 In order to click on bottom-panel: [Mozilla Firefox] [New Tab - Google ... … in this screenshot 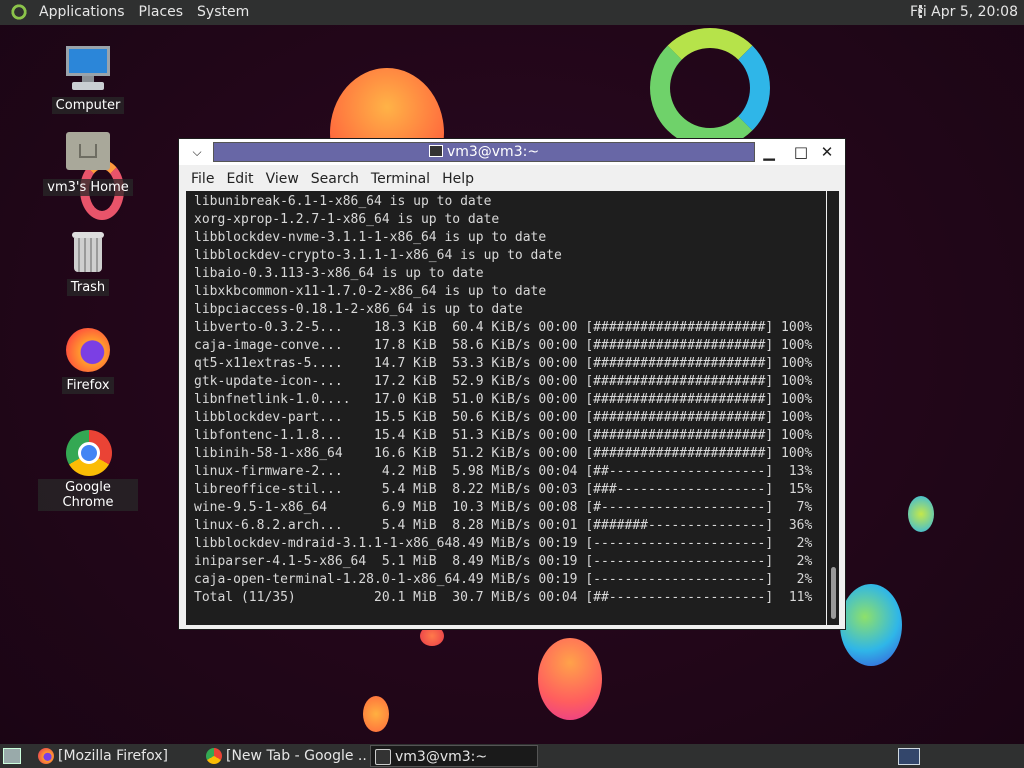, I will do `click(512, 756)`.